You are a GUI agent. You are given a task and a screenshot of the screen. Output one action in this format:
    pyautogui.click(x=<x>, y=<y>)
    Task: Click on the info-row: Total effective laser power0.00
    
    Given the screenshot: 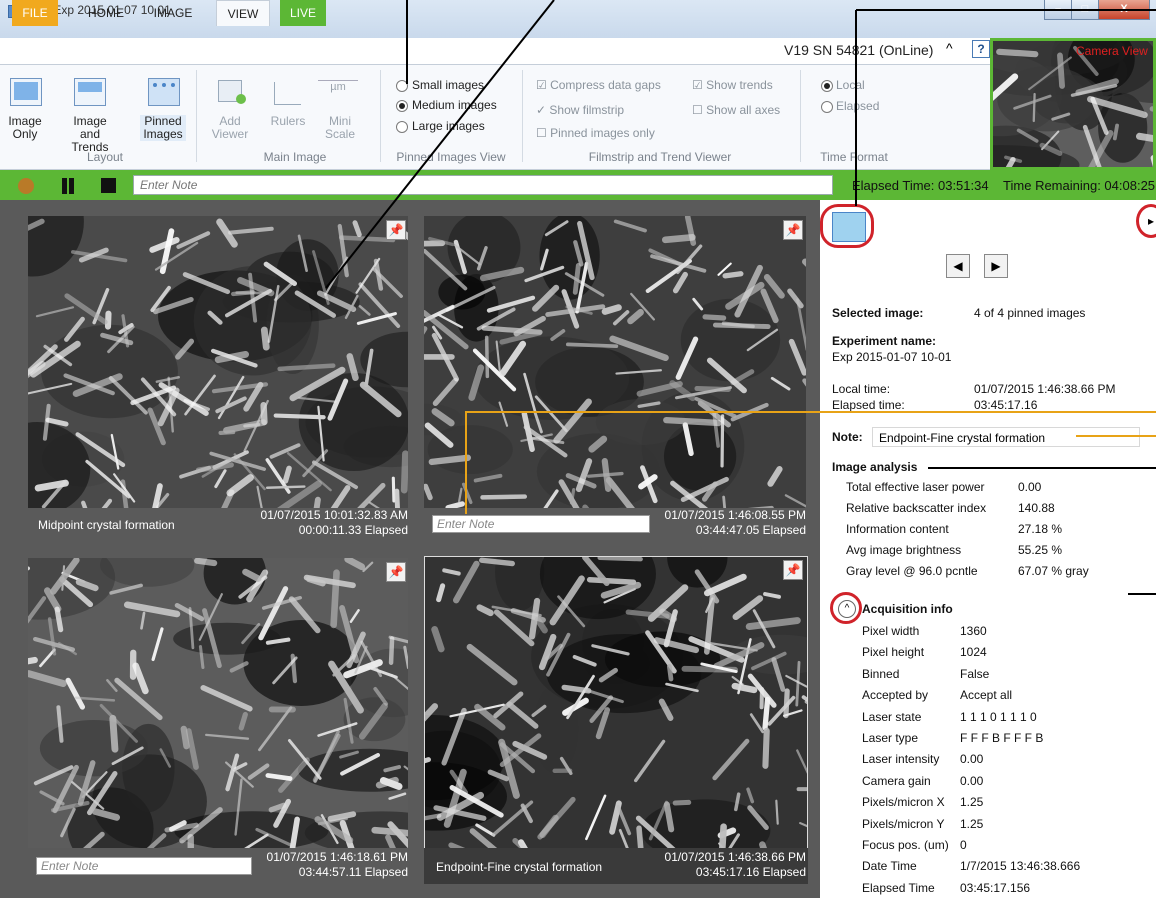 What is the action you would take?
    pyautogui.click(x=996, y=490)
    